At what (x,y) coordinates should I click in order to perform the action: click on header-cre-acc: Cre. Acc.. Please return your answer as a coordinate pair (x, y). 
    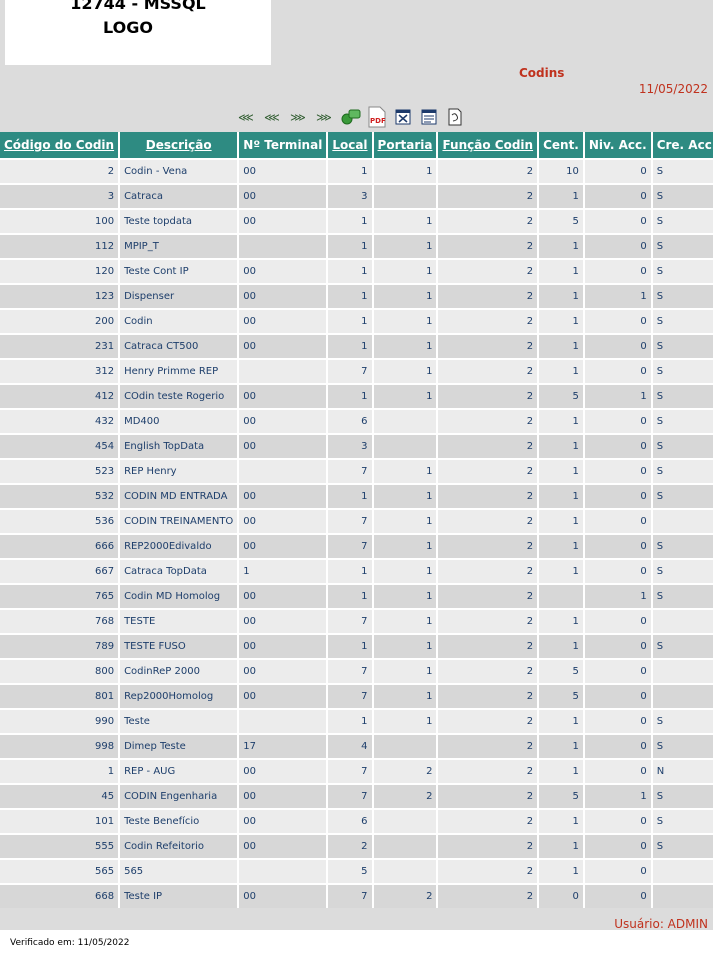
    Looking at the image, I should click on (682, 145).